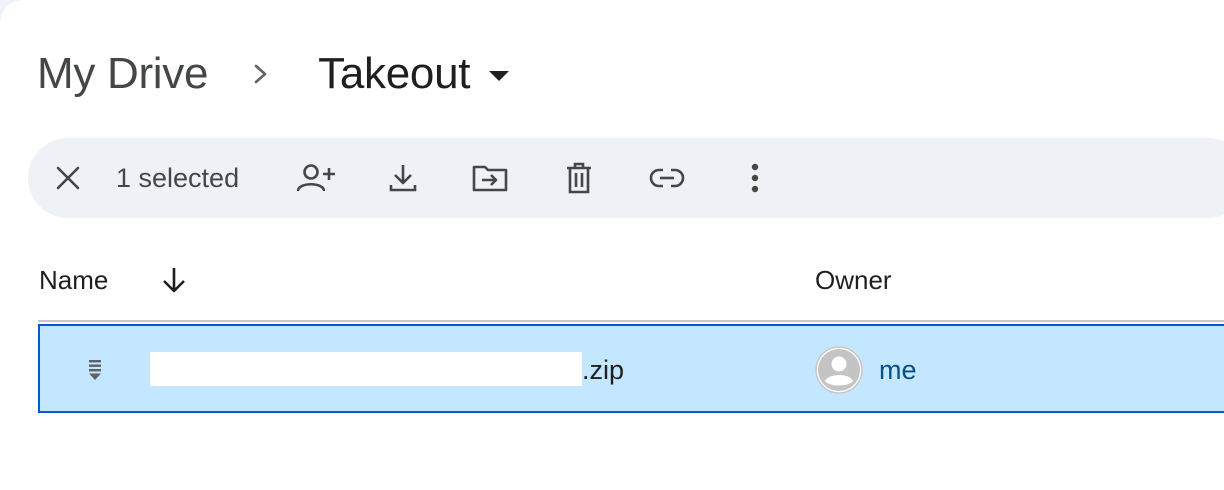 The image size is (1224, 490). I want to click on more-actions-button, so click(755, 178).